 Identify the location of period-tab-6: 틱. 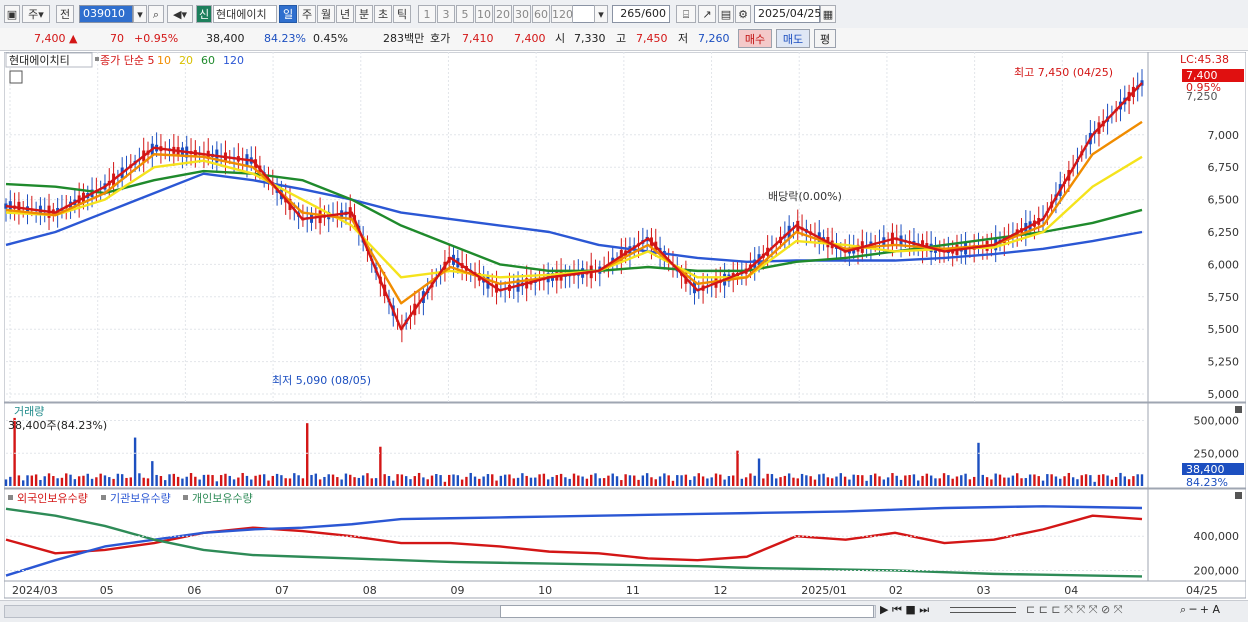
(402, 14).